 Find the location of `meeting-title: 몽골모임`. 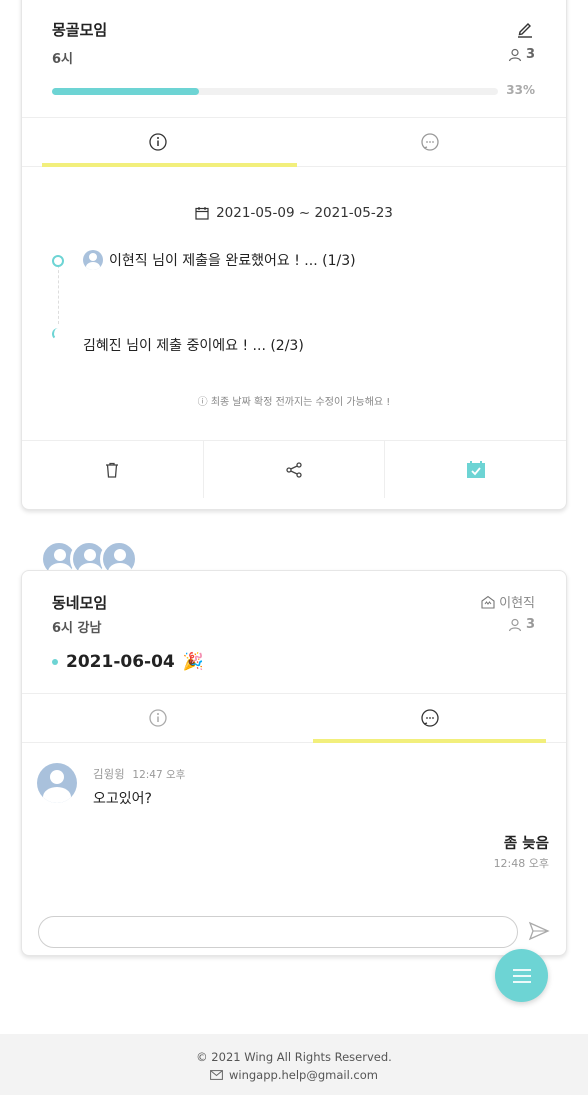

meeting-title: 몽골모임 is located at coordinates (80, 30).